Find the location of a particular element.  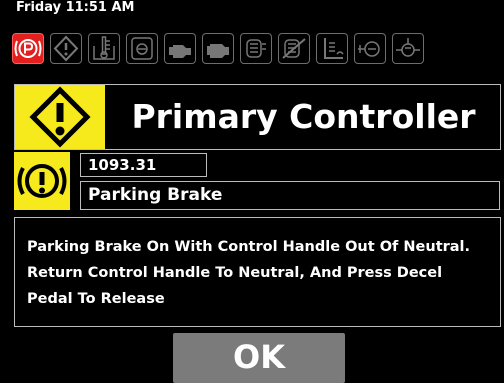

air-filter-icon is located at coordinates (142, 48).